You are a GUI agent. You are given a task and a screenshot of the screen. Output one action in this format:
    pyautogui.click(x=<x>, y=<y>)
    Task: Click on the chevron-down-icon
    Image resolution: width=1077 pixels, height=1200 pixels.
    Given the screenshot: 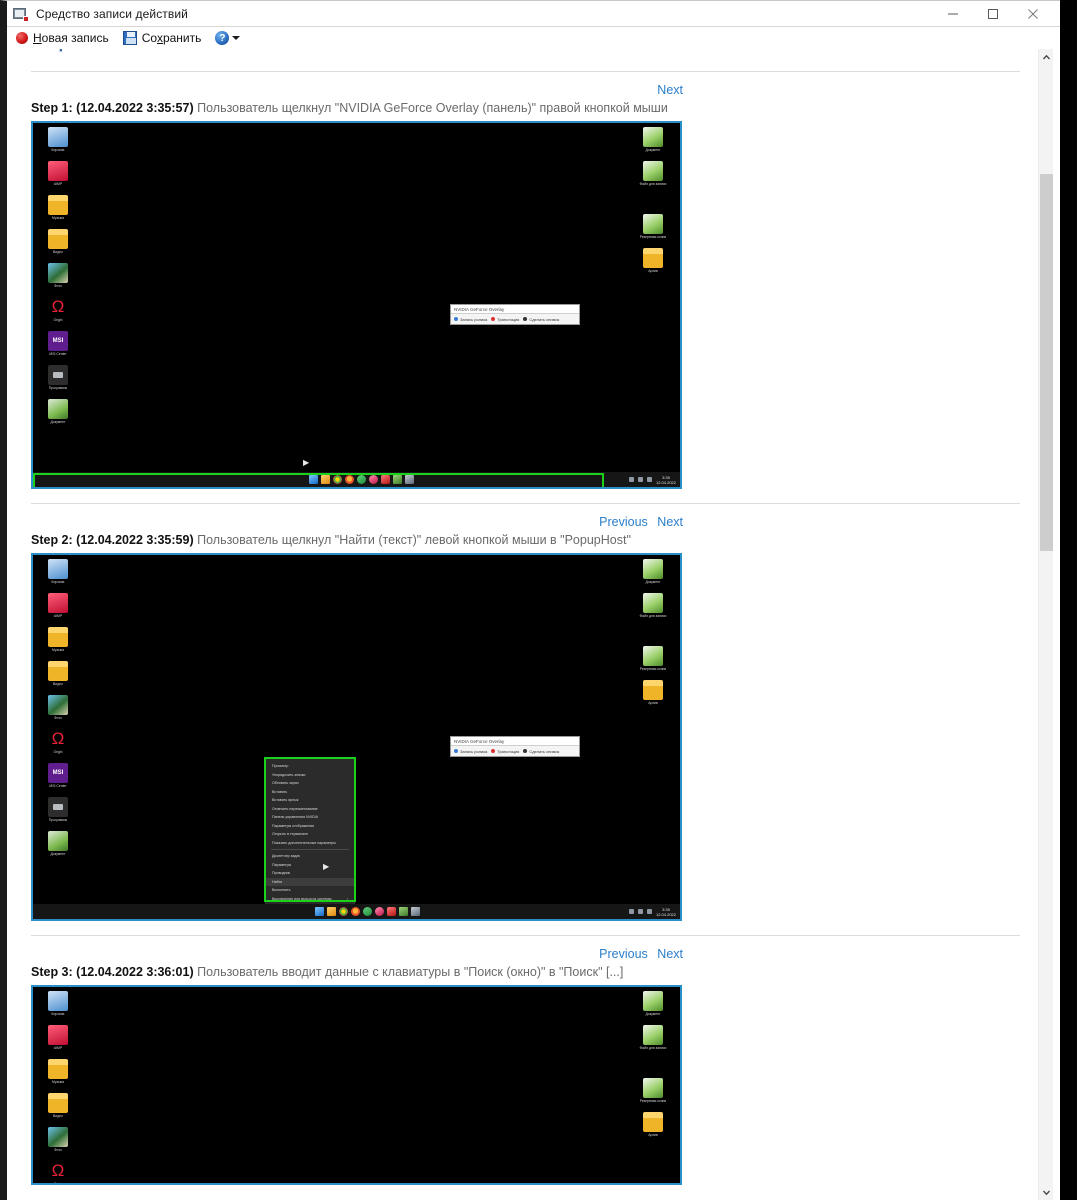 What is the action you would take?
    pyautogui.click(x=1046, y=1192)
    